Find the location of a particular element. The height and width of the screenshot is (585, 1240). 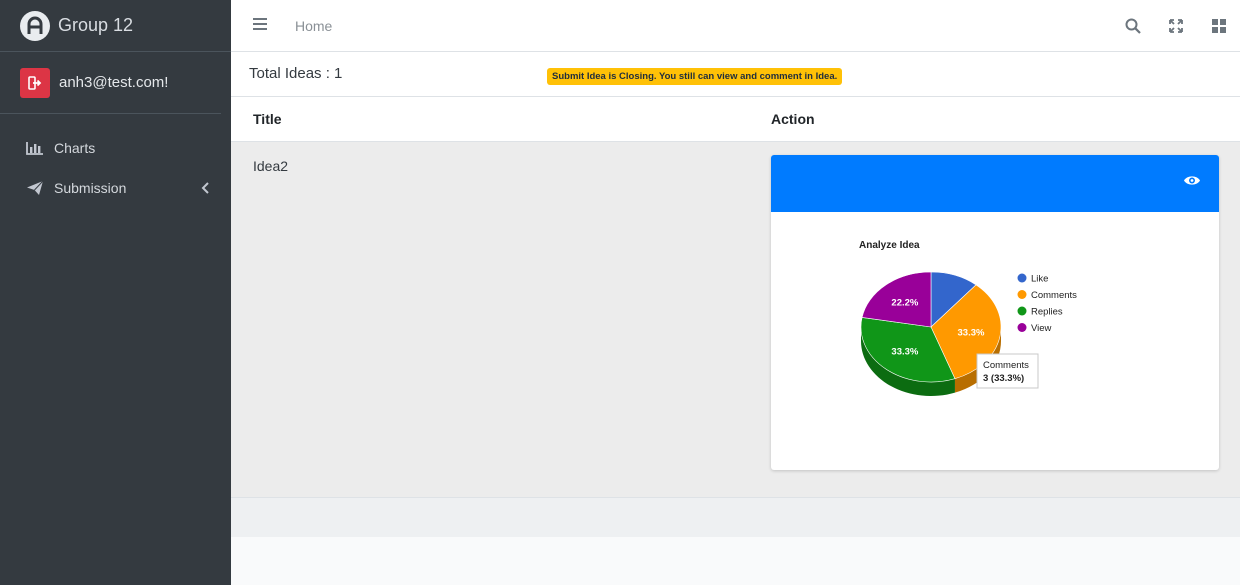

home-link: Home is located at coordinates (313, 26).